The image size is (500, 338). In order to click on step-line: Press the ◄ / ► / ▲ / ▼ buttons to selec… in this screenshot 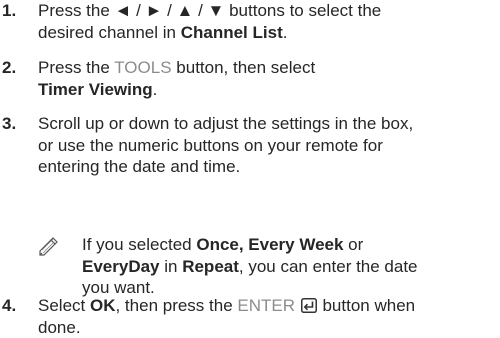, I will do `click(267, 11)`.